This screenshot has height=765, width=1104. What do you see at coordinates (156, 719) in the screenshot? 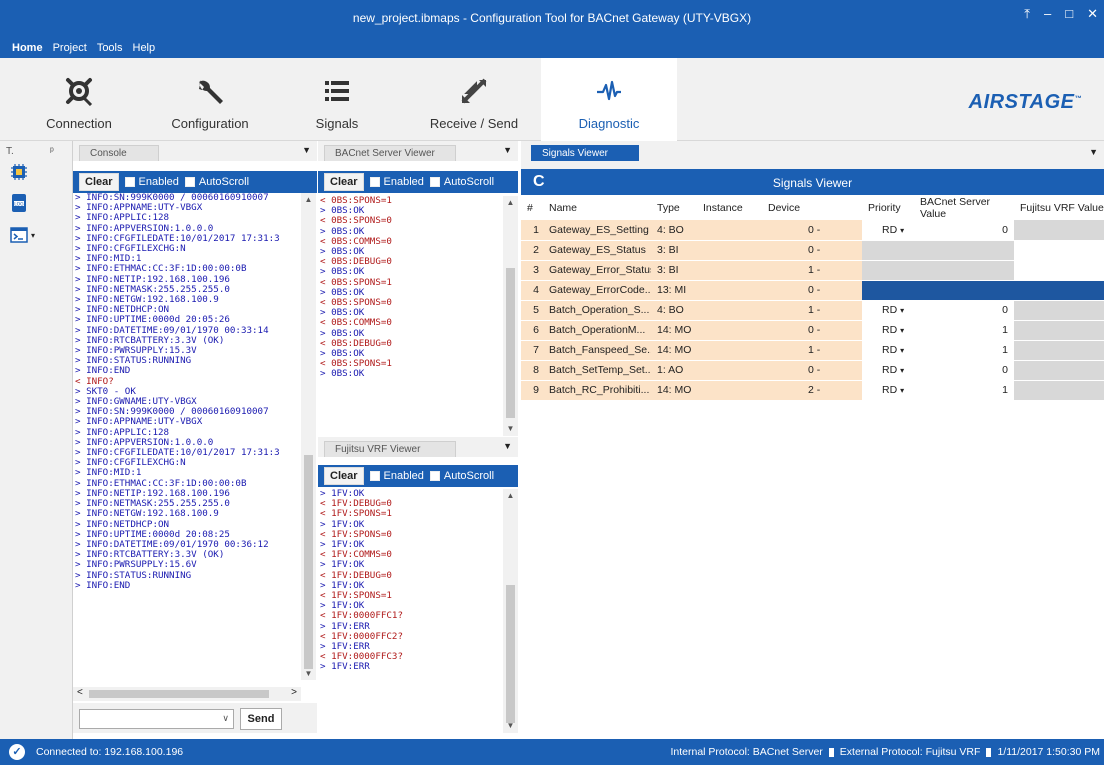
I see `command-combobox: ∨` at bounding box center [156, 719].